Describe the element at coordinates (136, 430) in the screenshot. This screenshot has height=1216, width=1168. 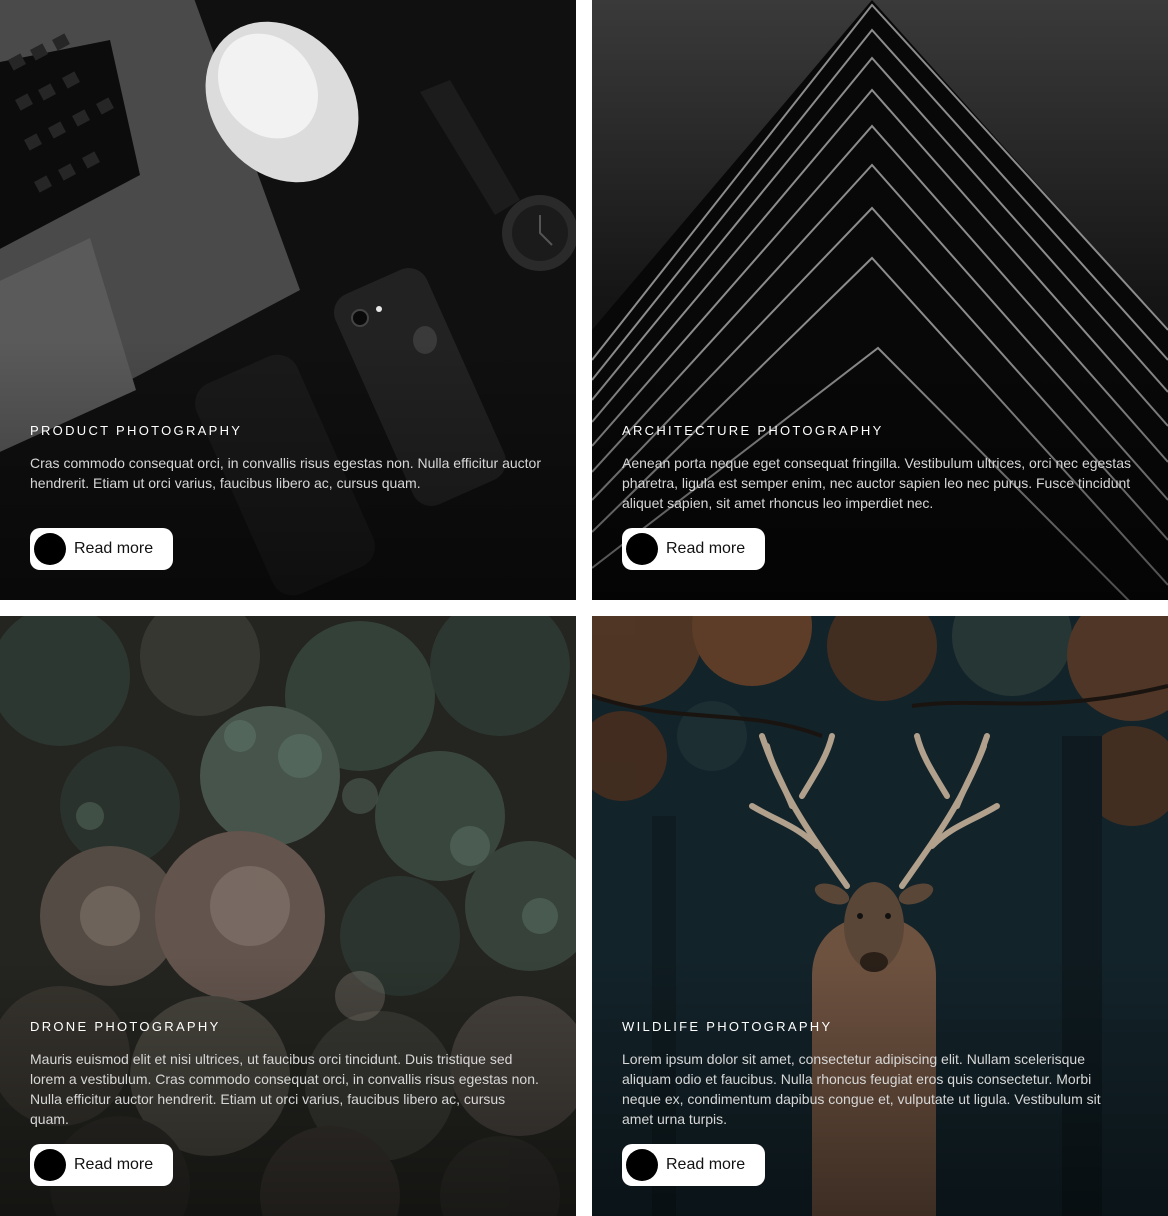
I see `card-title: PRODUCT PHOTOGRAPHY` at that location.